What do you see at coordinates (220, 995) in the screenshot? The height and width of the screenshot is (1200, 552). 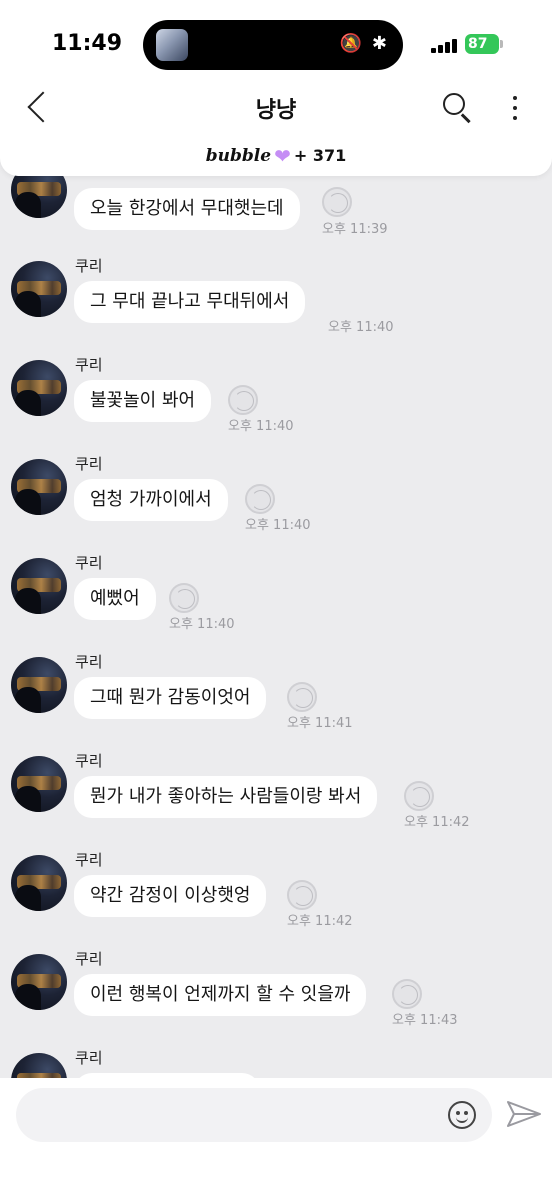 I see `message-bubble: 이런 행복이 언제까지 할 수 잇을까` at bounding box center [220, 995].